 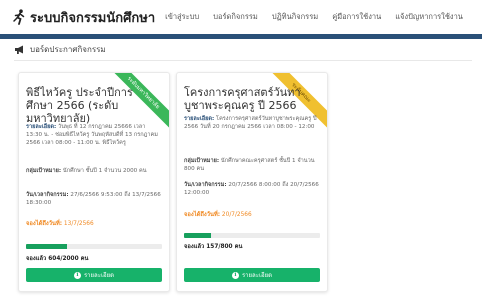 I want to click on section-title: บอร์ดประกาศกิจกรรม, so click(x=68, y=49).